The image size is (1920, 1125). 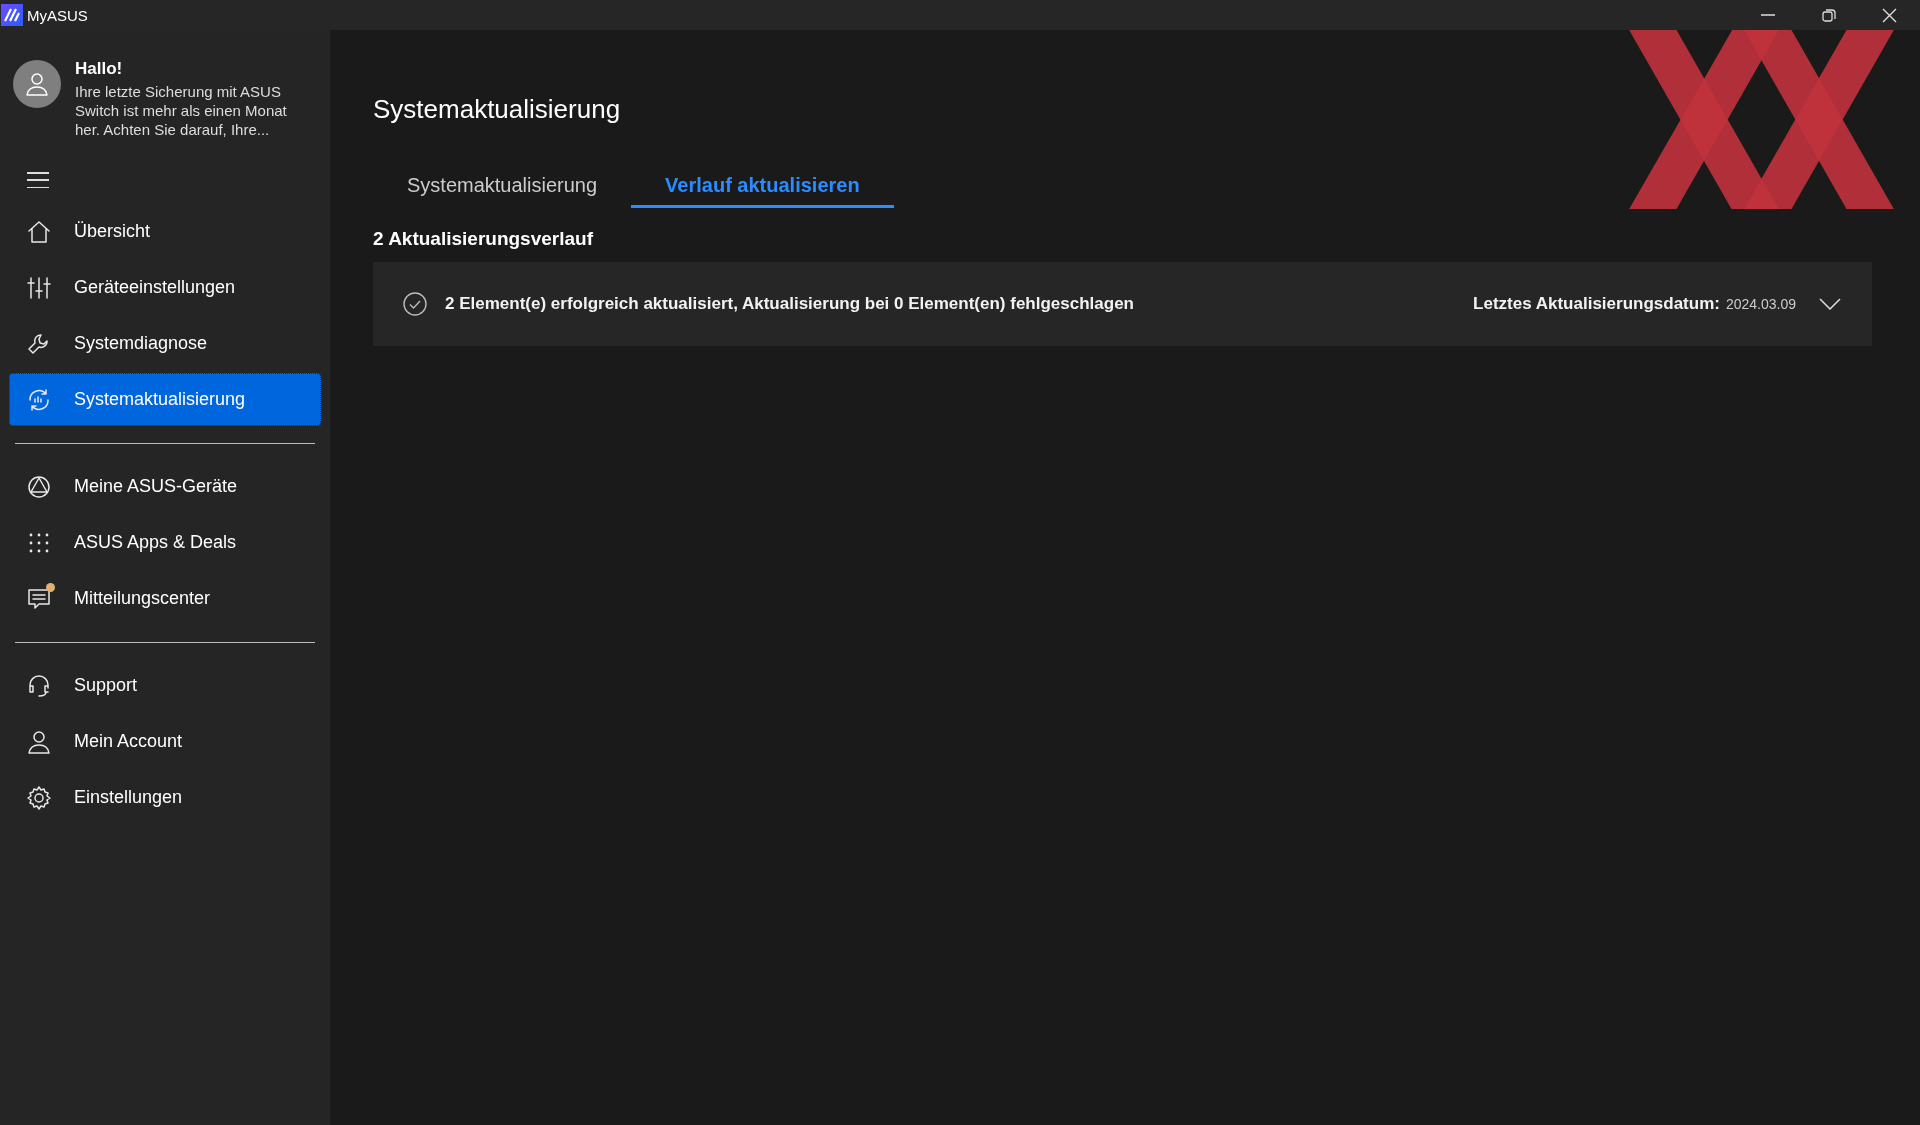 What do you see at coordinates (165, 231) in the screenshot?
I see `sidebar-item: Übersicht` at bounding box center [165, 231].